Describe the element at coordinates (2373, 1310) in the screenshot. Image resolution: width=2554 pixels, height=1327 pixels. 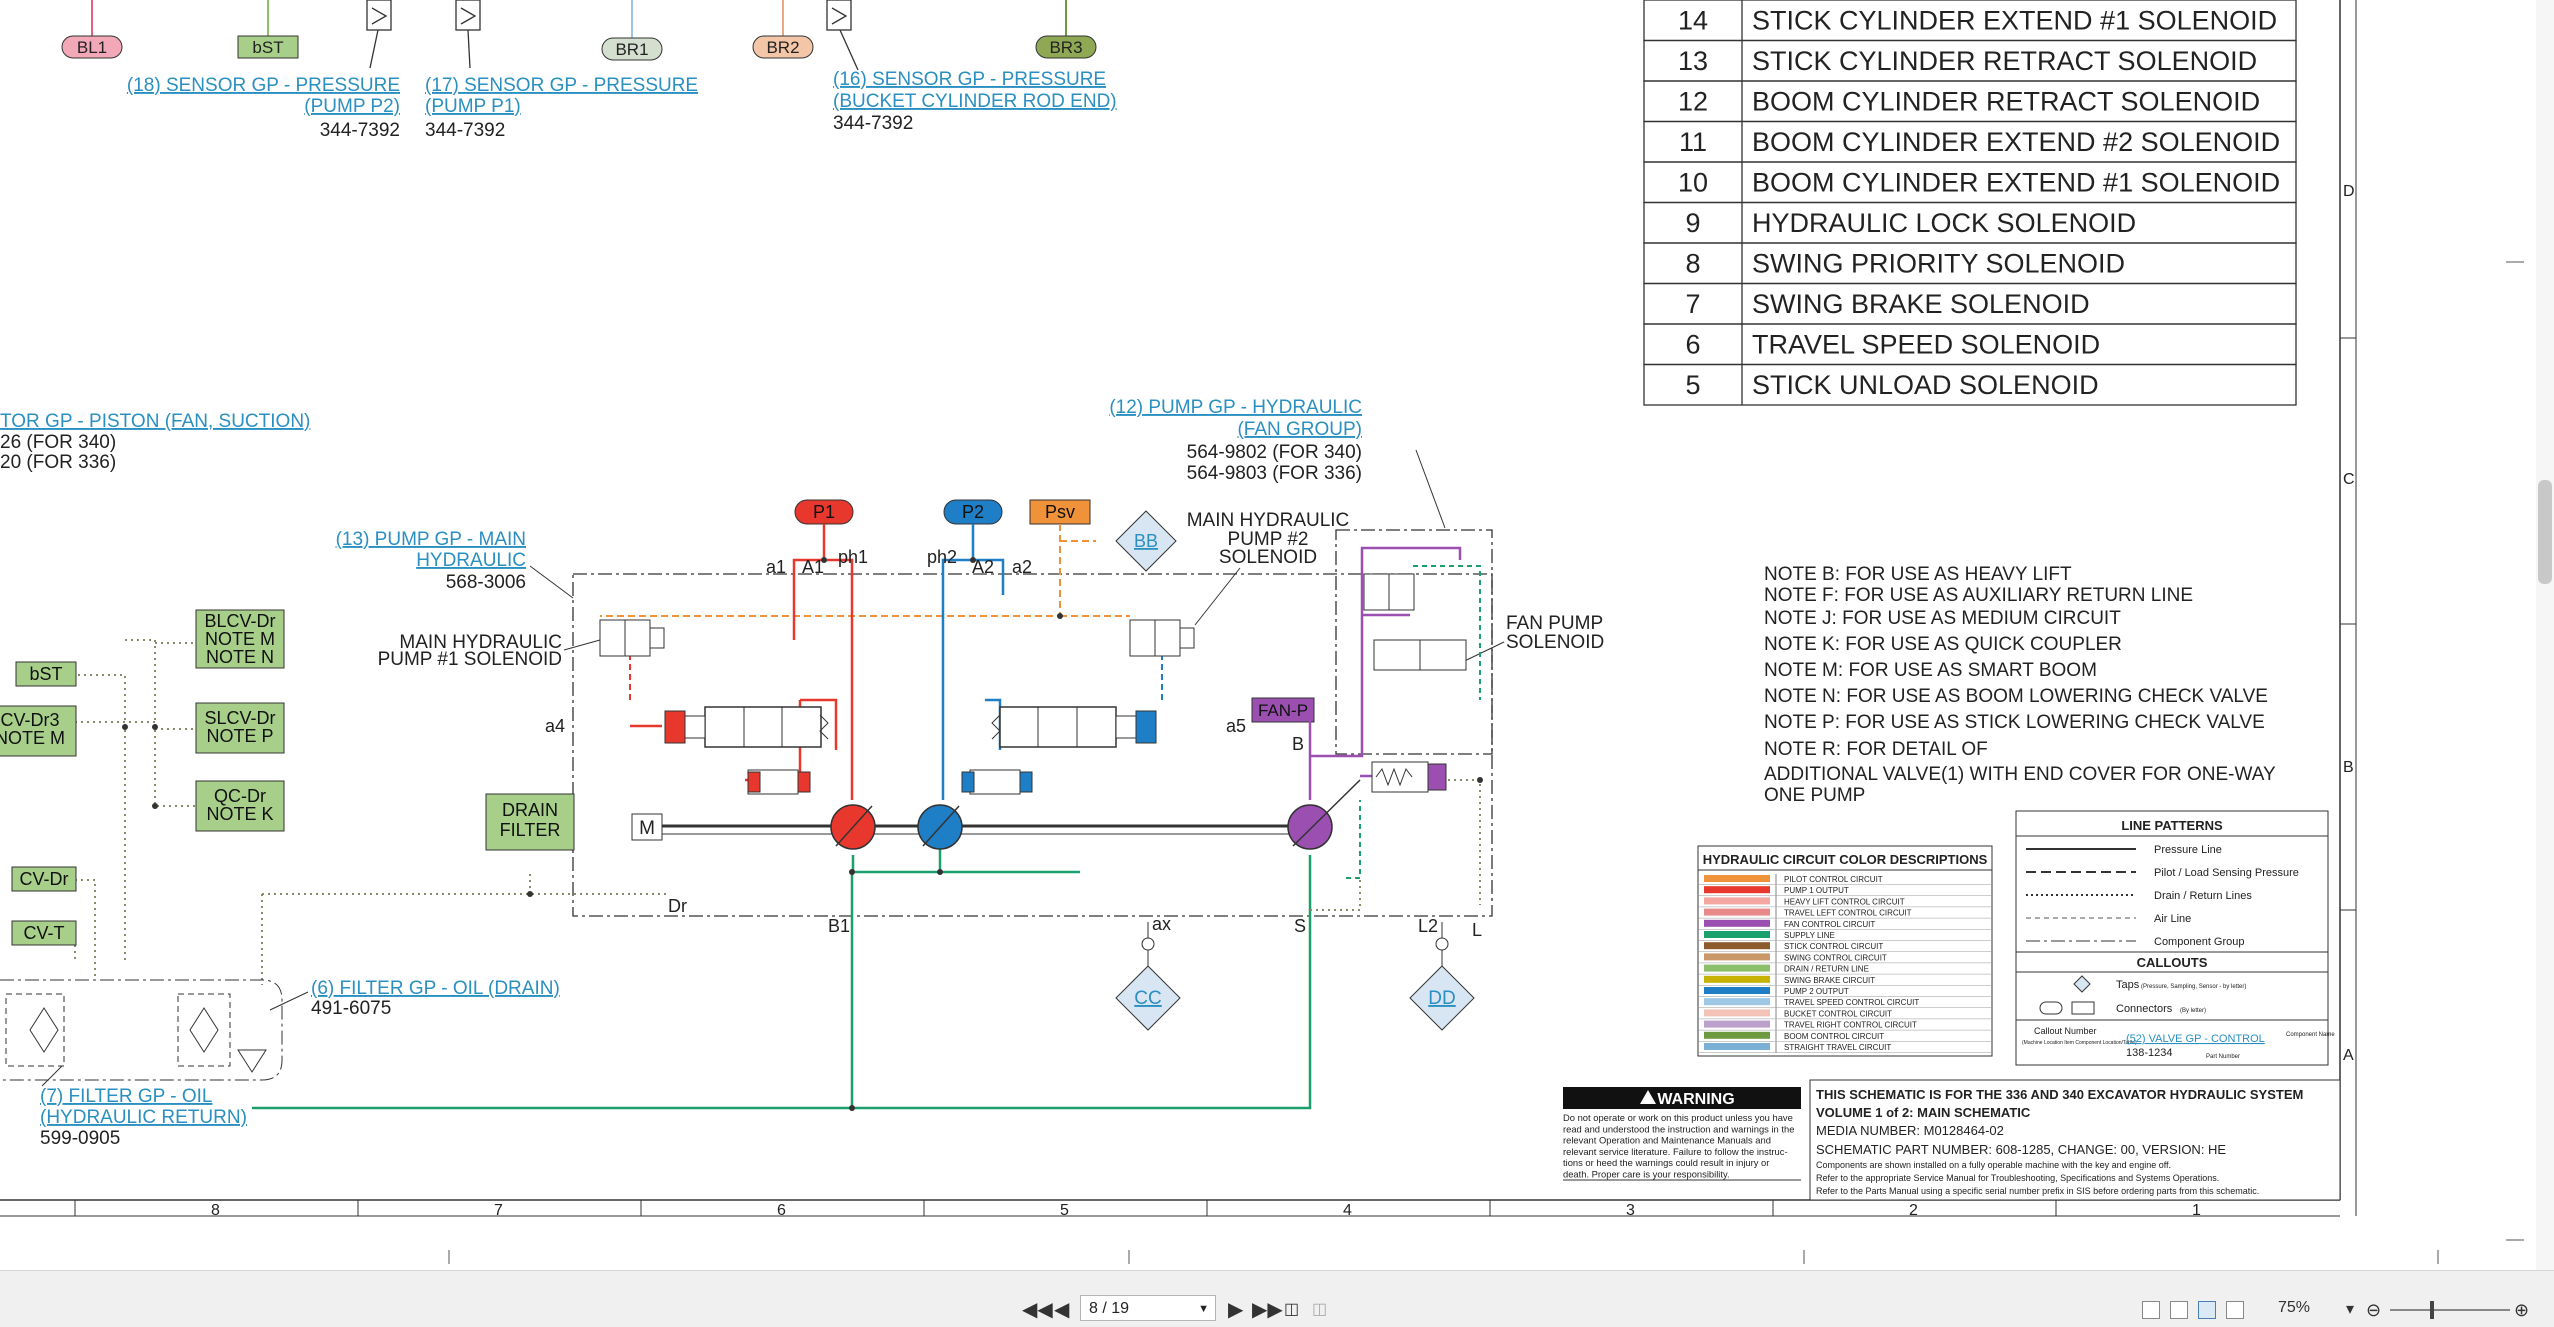
I see `zoom-out-icon: ⊖` at that location.